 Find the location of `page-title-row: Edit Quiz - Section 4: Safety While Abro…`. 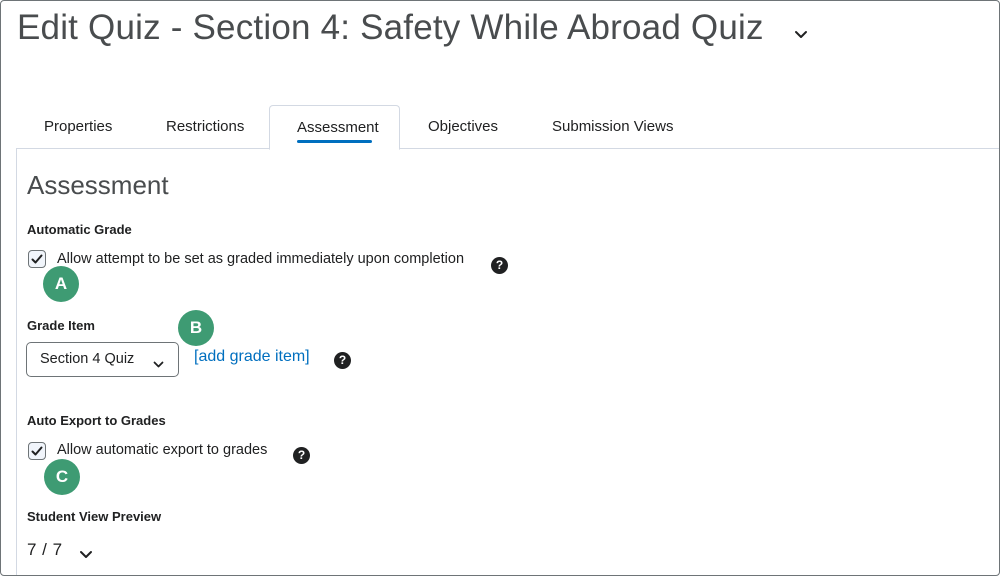

page-title-row: Edit Quiz - Section 4: Safety While Abro… is located at coordinates (390, 28).